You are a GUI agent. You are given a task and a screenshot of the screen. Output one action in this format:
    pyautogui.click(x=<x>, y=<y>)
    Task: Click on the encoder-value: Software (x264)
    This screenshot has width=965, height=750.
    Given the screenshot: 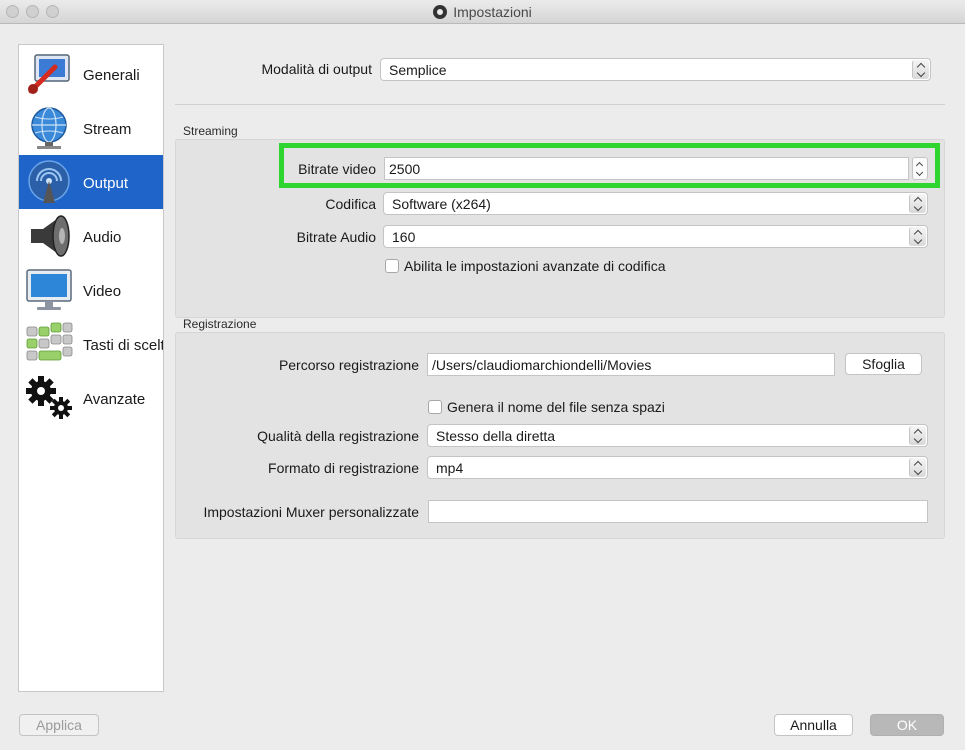 What is the action you would take?
    pyautogui.click(x=441, y=204)
    